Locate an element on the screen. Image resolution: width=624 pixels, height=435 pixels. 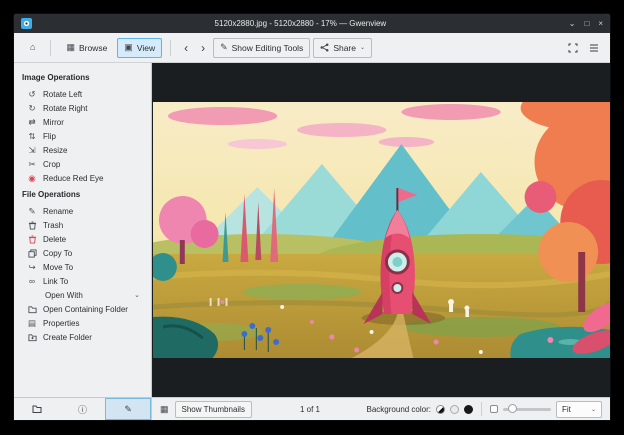
folder-tab-icon is located at coordinates (37, 409).